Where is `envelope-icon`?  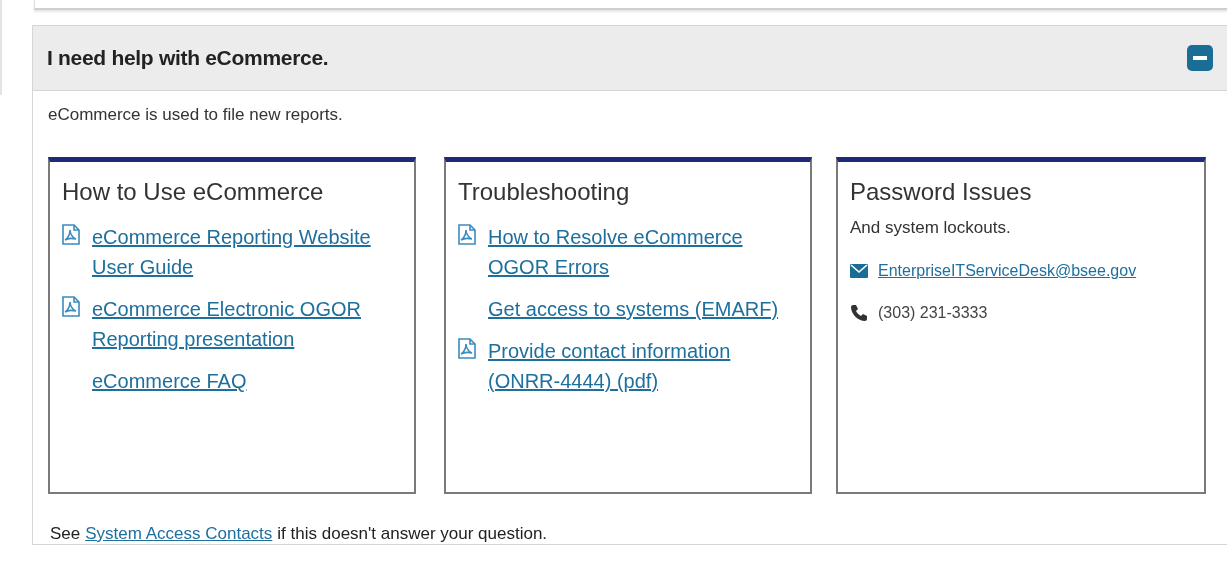 envelope-icon is located at coordinates (859, 271).